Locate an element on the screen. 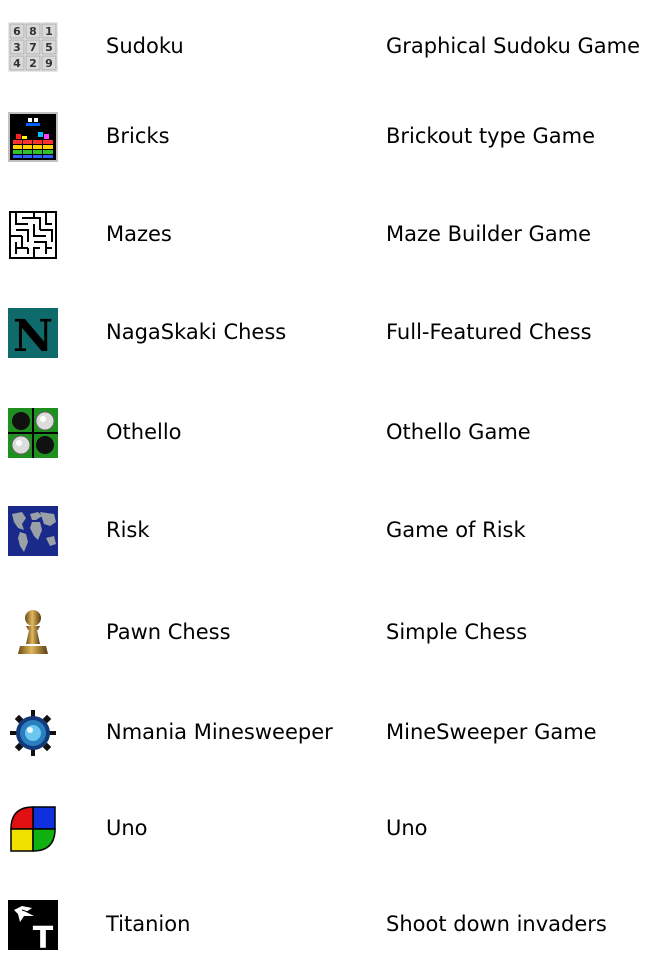  sudoku-digit: 1 is located at coordinates (49, 31).